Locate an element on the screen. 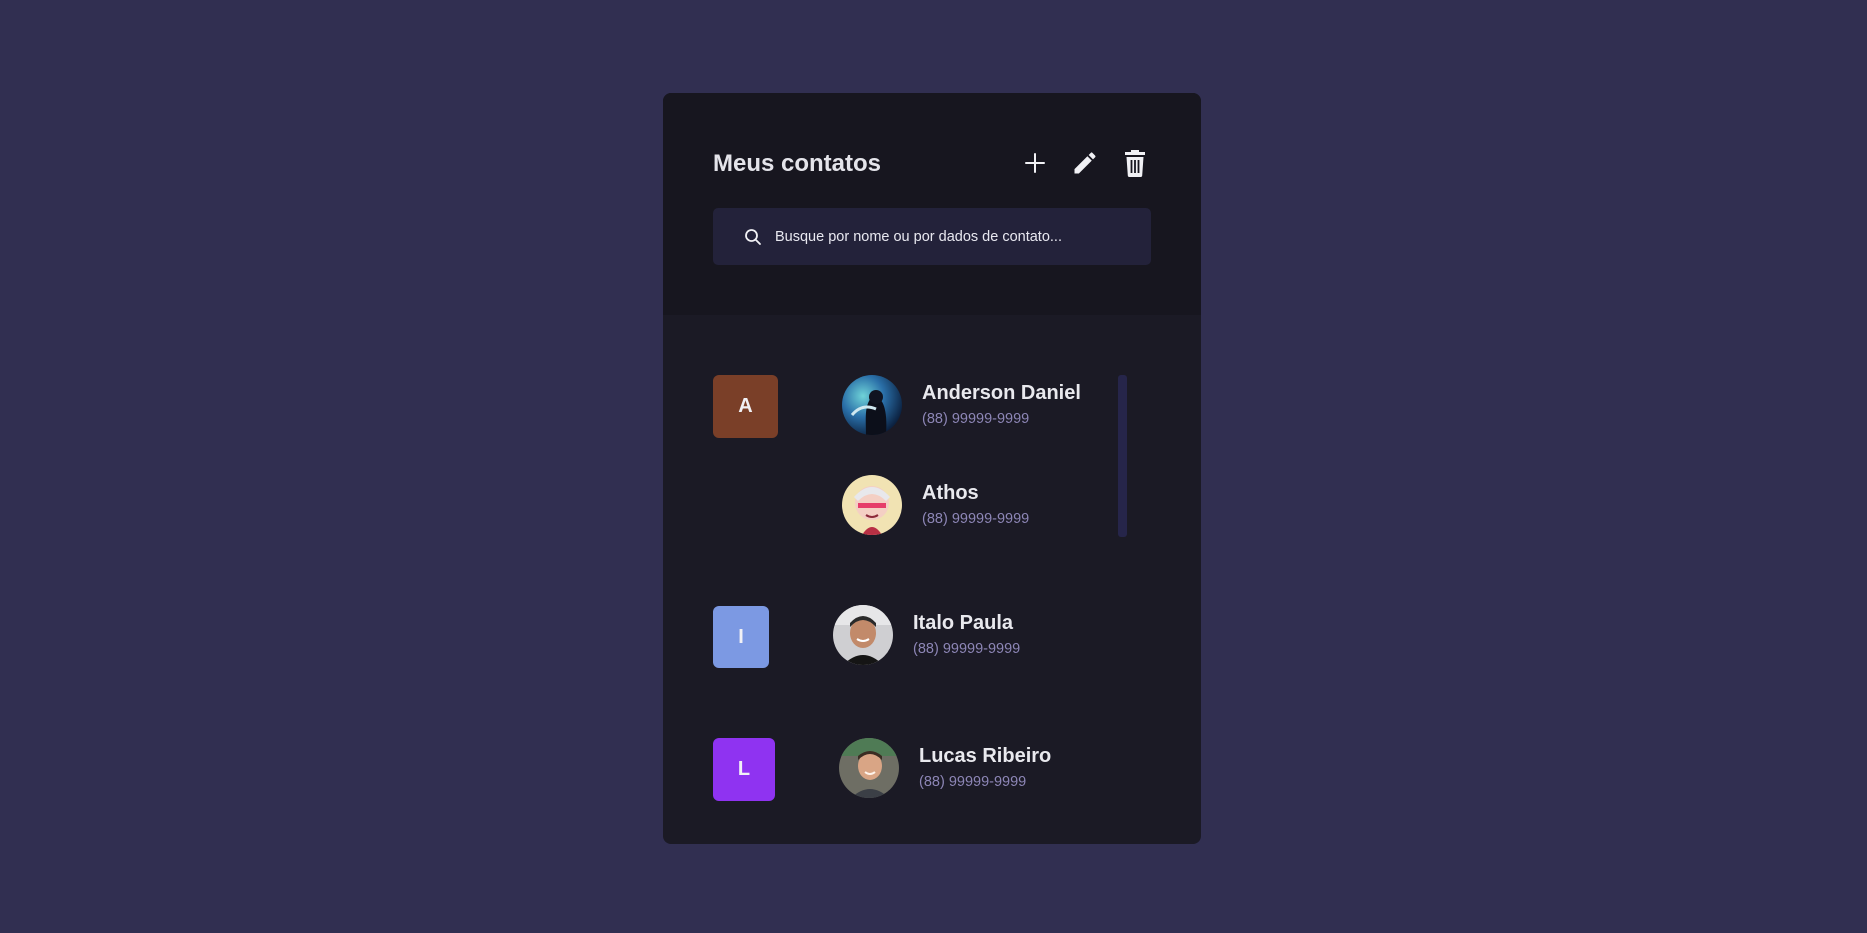 This screenshot has height=933, width=1867. plus-icon is located at coordinates (1035, 163).